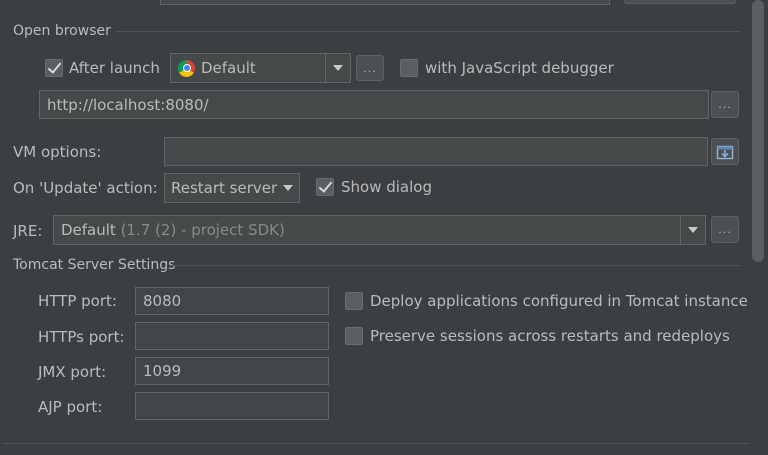 The height and width of the screenshot is (455, 768). I want to click on vm-options-expand-button, so click(725, 151).